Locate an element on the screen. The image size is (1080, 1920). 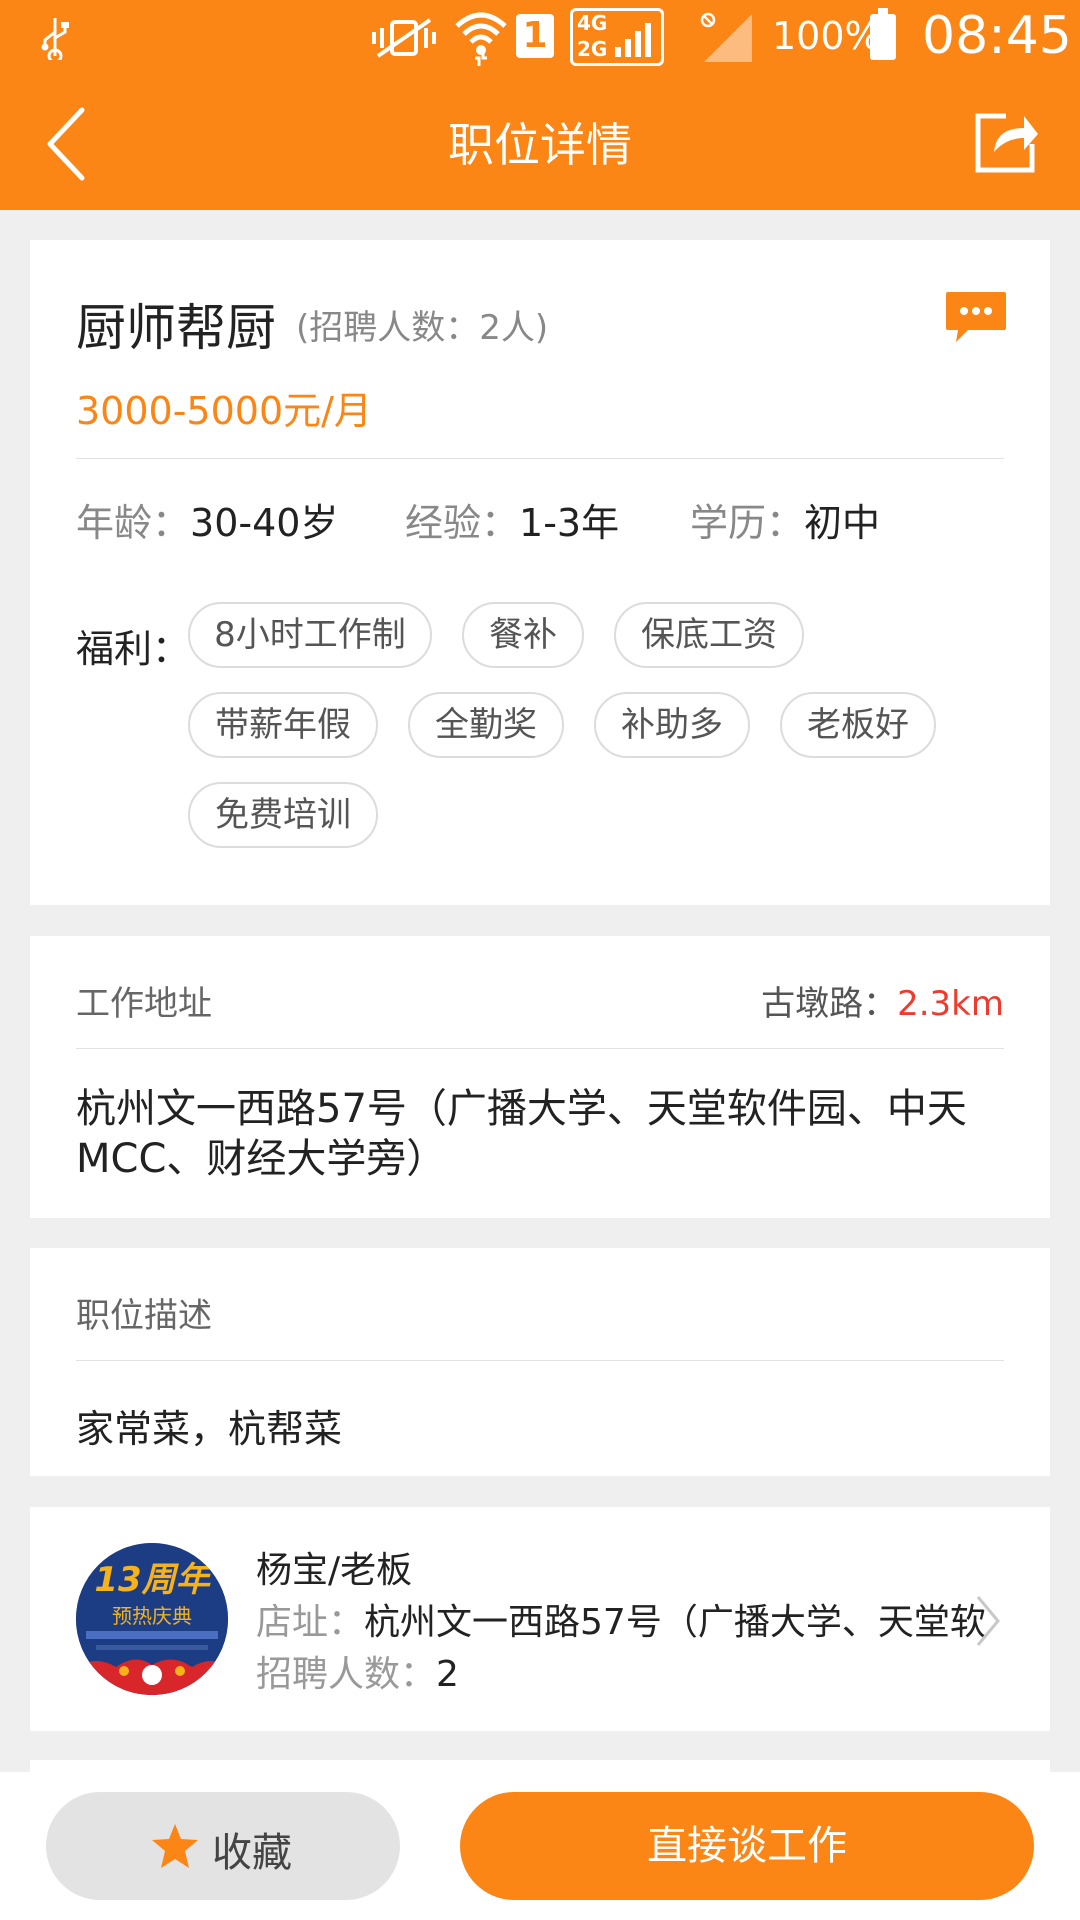
distance-info: 古墩路：2.3km is located at coordinates (882, 1000).